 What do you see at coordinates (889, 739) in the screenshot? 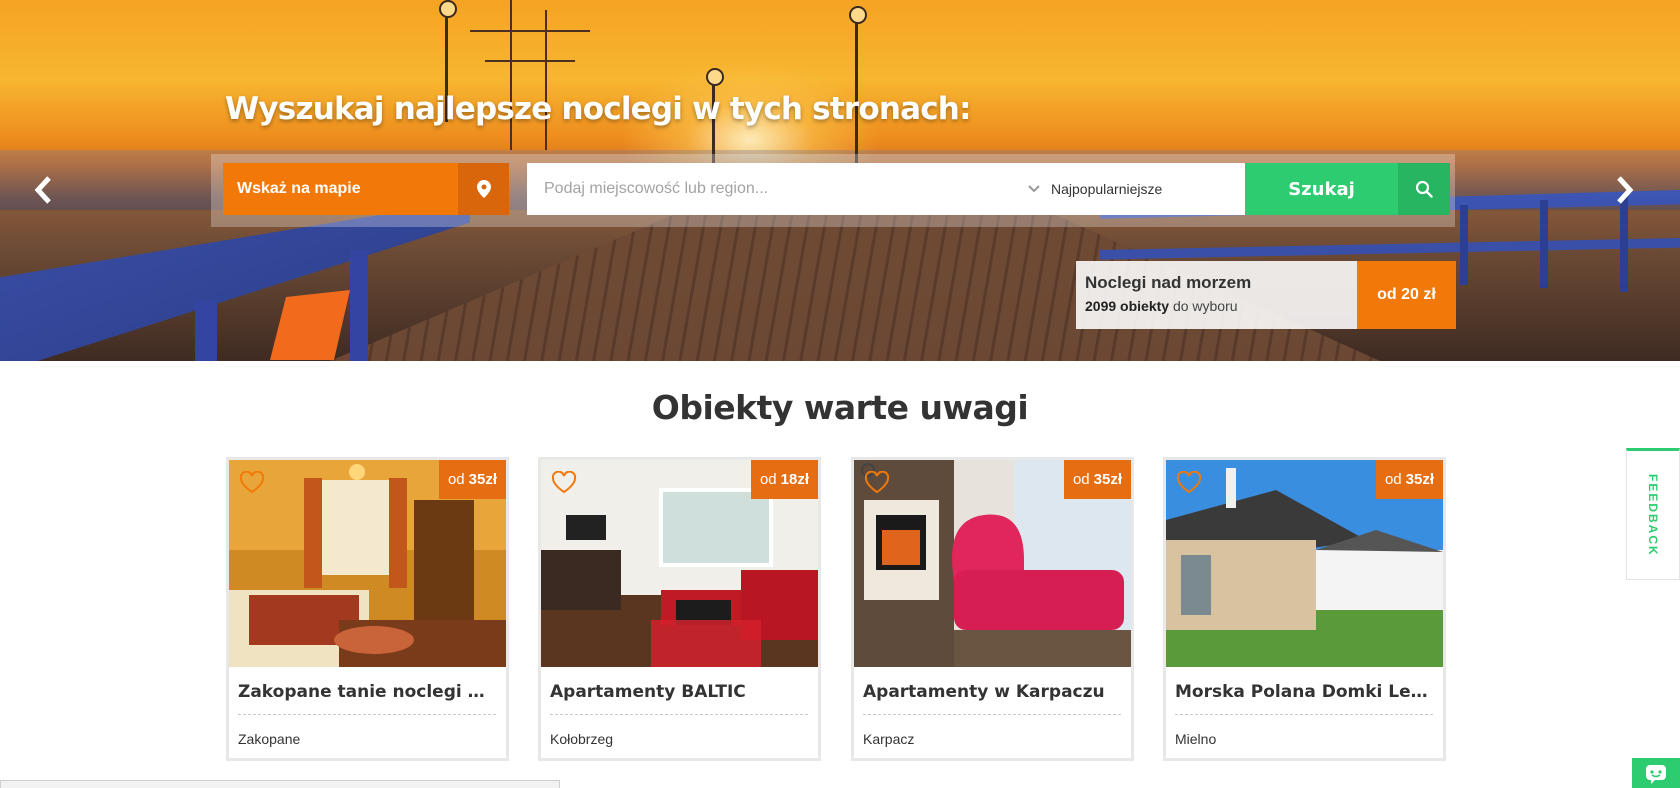
I see `card-location: Karpacz` at bounding box center [889, 739].